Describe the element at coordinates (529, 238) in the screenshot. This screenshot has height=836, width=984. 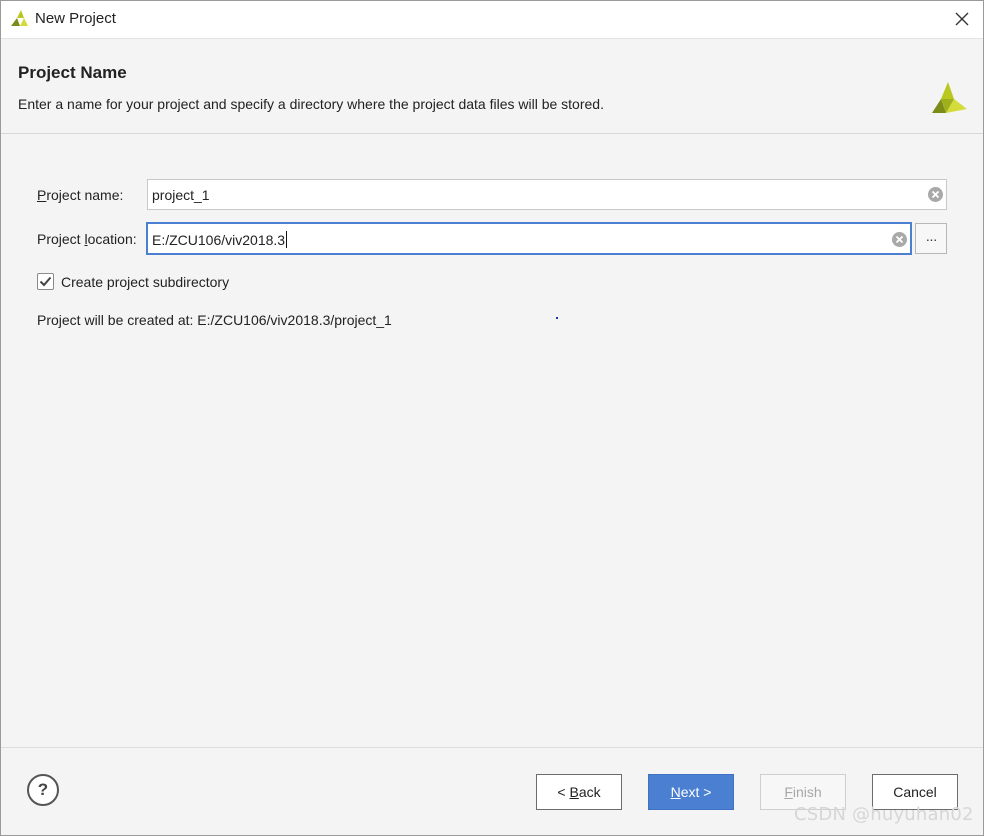
I see `project-location-input: E:/ZCU106/viv2018.3` at that location.